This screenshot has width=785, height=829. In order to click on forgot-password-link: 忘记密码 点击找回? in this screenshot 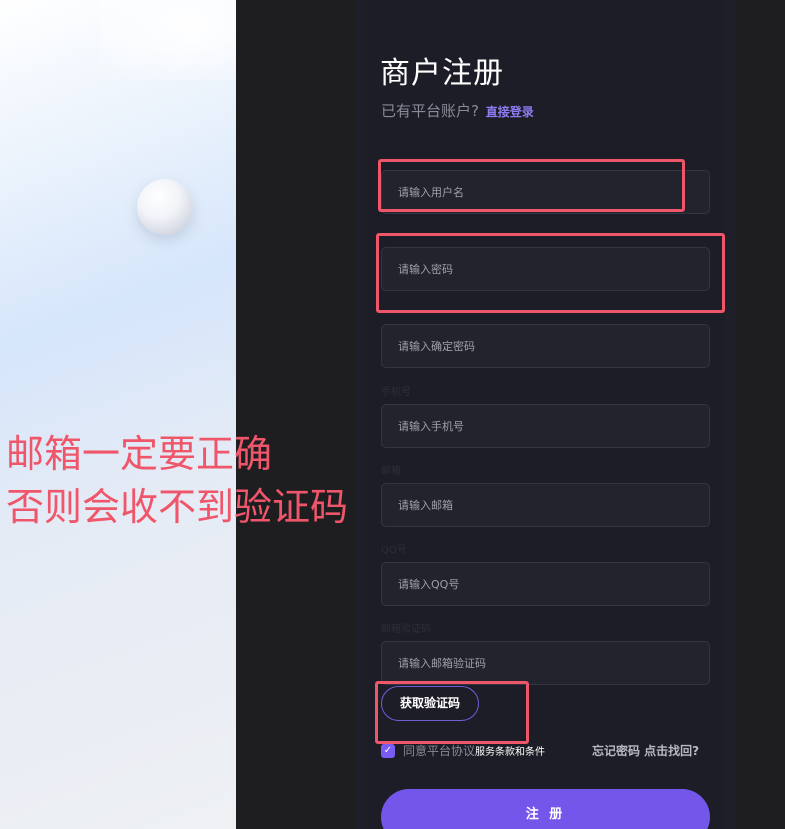, I will do `click(645, 750)`.